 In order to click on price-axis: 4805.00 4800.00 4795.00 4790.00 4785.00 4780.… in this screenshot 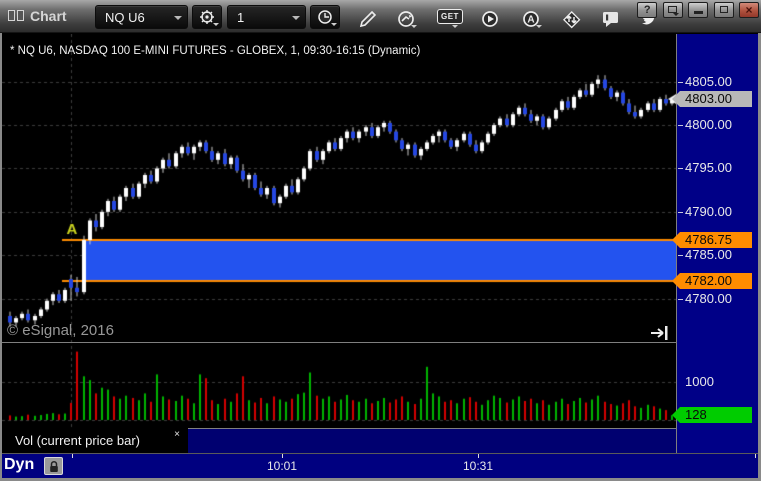, I will do `click(715, 243)`.